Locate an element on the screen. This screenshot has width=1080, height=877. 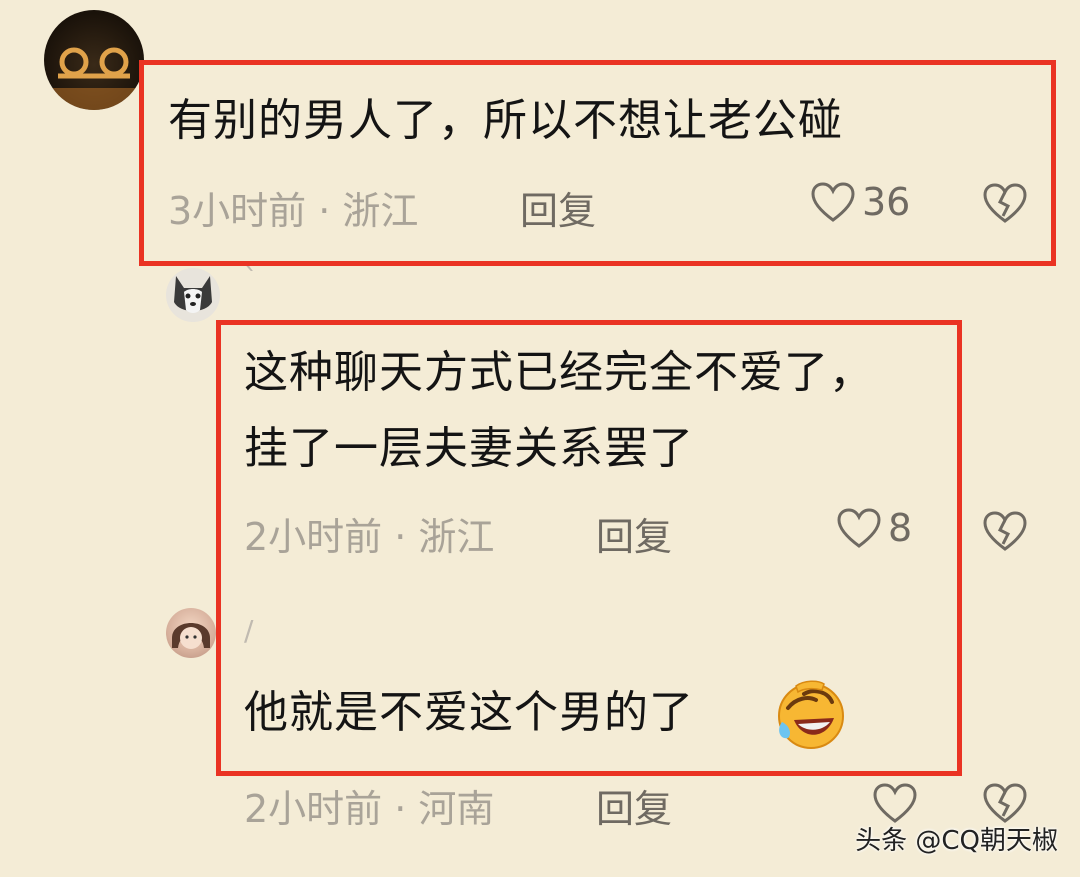
like-button: 8 is located at coordinates (874, 528).